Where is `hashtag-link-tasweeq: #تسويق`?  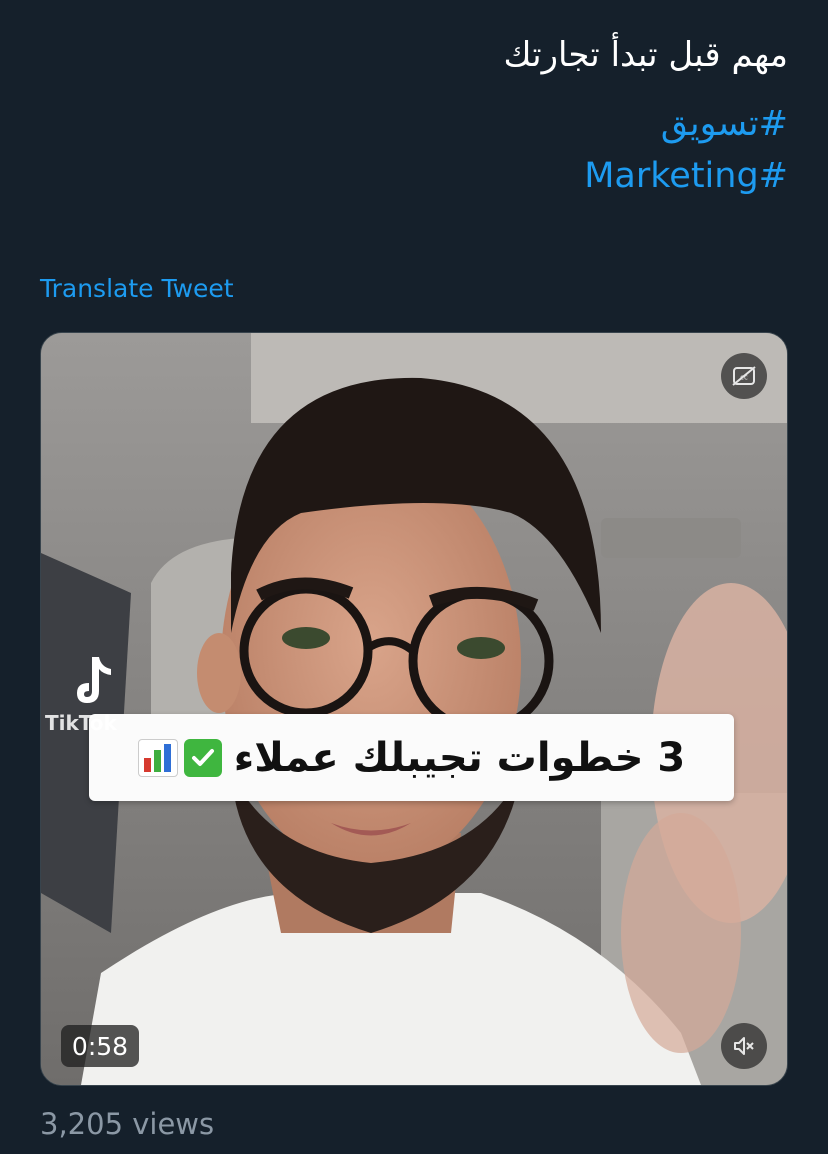
hashtag-link-tasweeq: #تسويق is located at coordinates (414, 124).